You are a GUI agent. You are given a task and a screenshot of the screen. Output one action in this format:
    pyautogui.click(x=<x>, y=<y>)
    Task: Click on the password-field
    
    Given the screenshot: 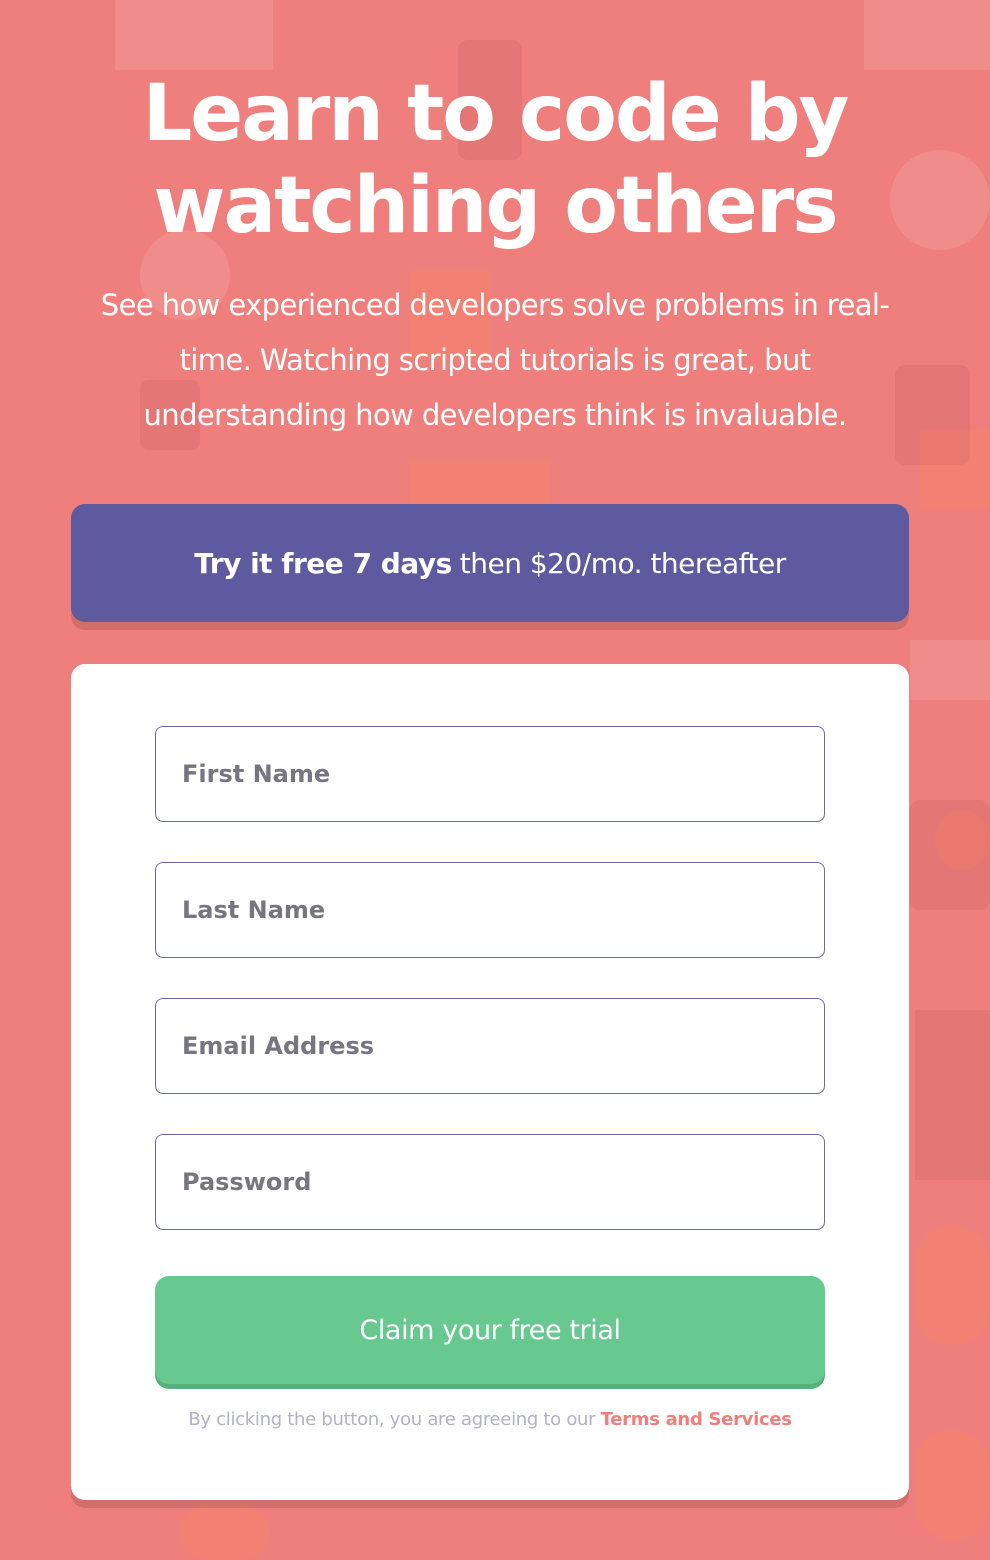 What is the action you would take?
    pyautogui.click(x=490, y=1182)
    